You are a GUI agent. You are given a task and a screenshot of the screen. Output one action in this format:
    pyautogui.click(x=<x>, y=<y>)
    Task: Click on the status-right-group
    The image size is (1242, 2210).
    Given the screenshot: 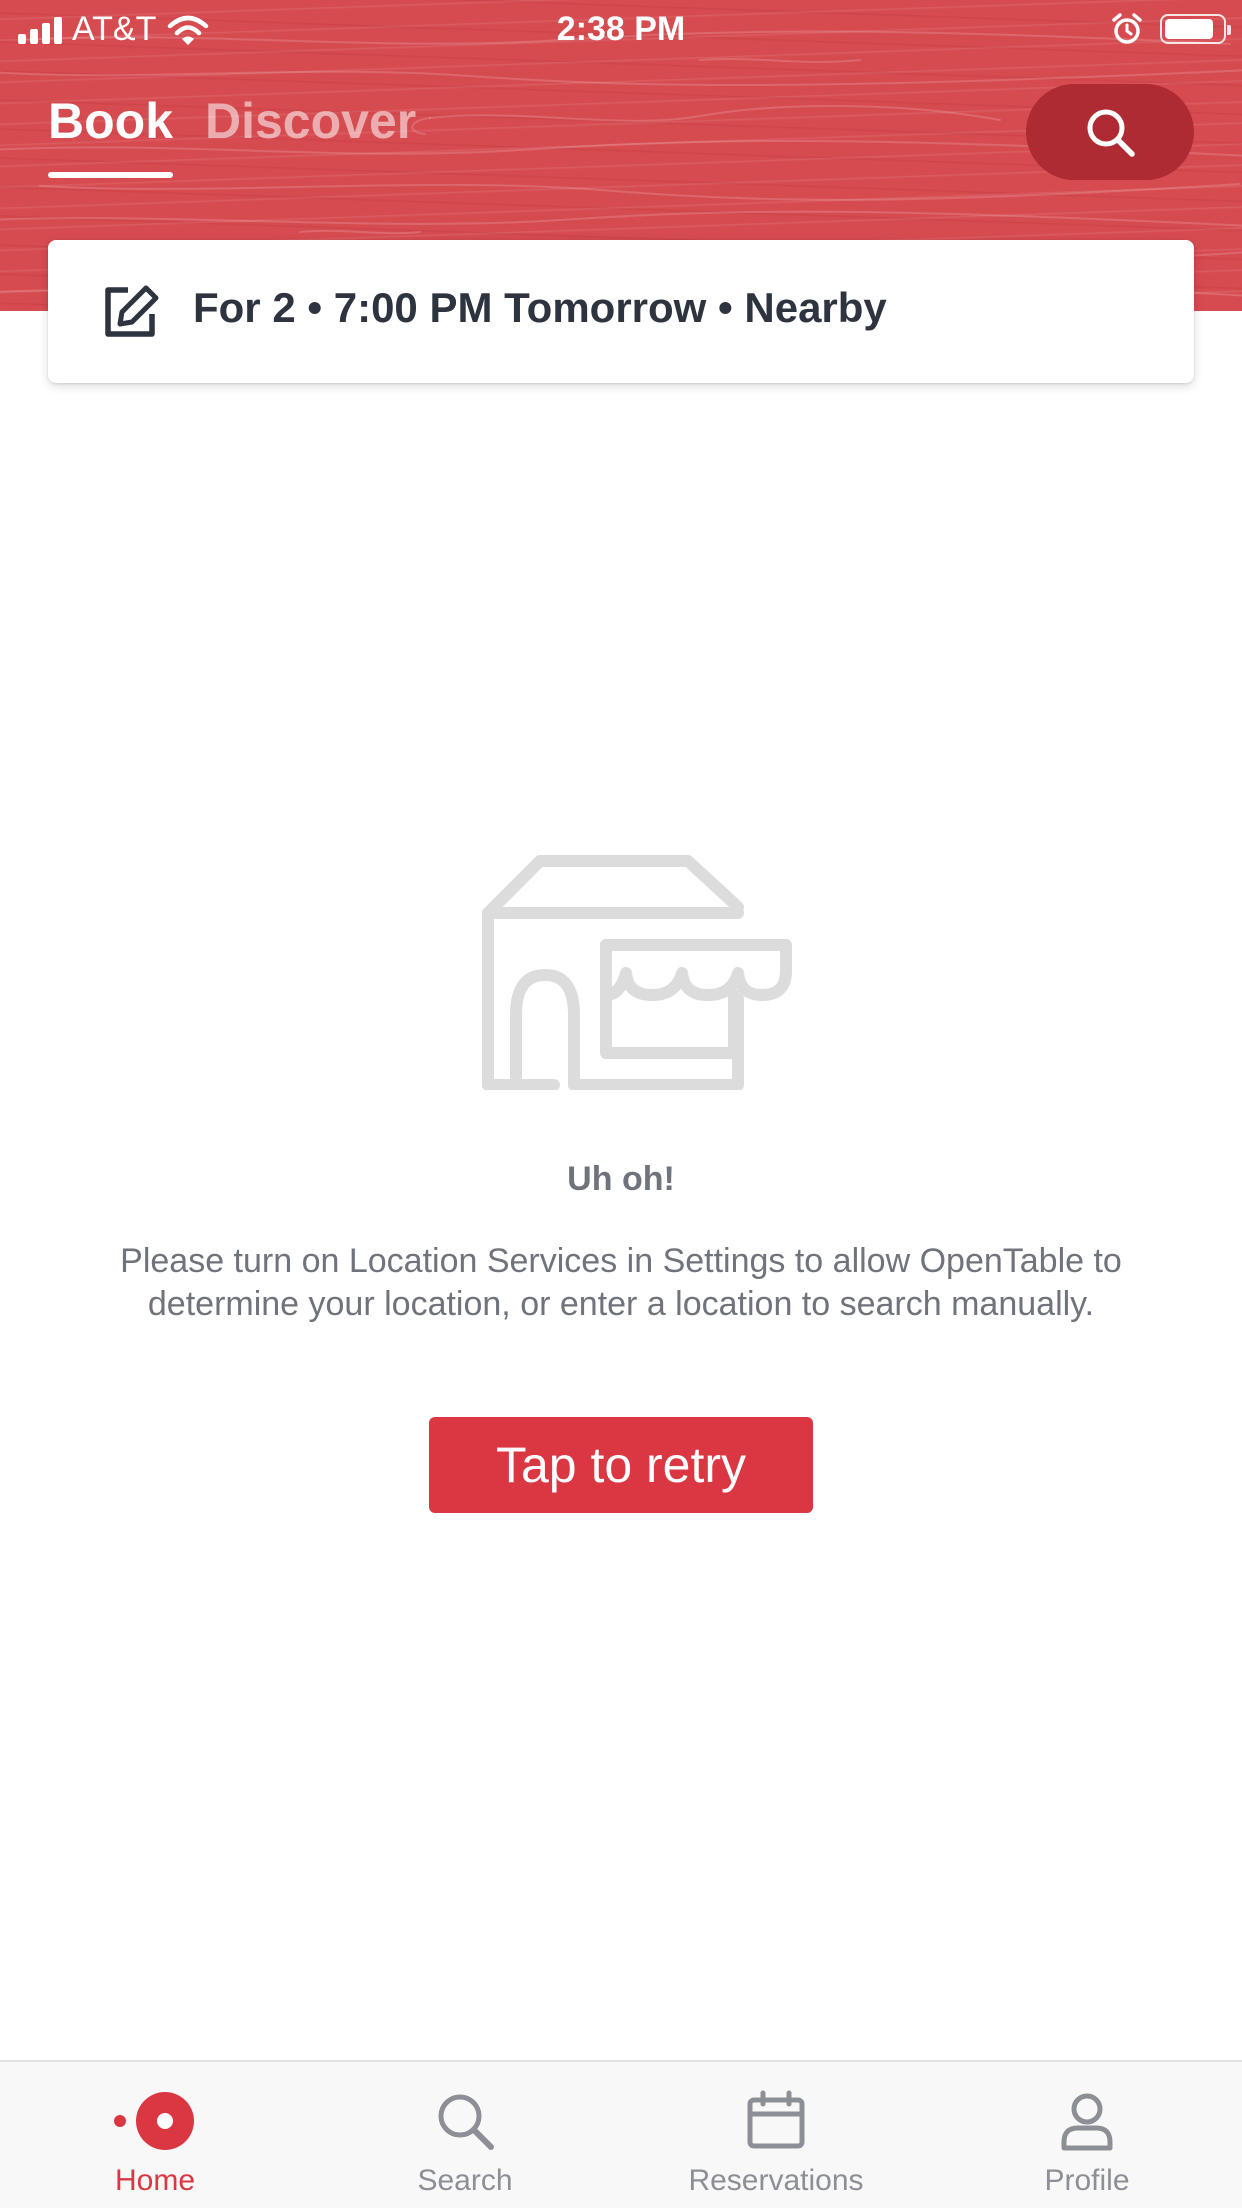 What is the action you would take?
    pyautogui.click(x=1170, y=29)
    